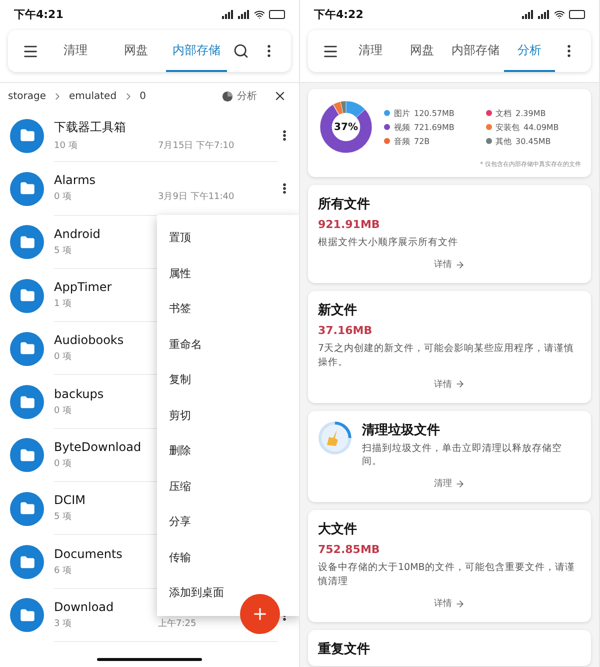 The image size is (600, 667). I want to click on card-description: 扫描到垃圾文件，单击立即清理以释放存储空间。, so click(462, 455).